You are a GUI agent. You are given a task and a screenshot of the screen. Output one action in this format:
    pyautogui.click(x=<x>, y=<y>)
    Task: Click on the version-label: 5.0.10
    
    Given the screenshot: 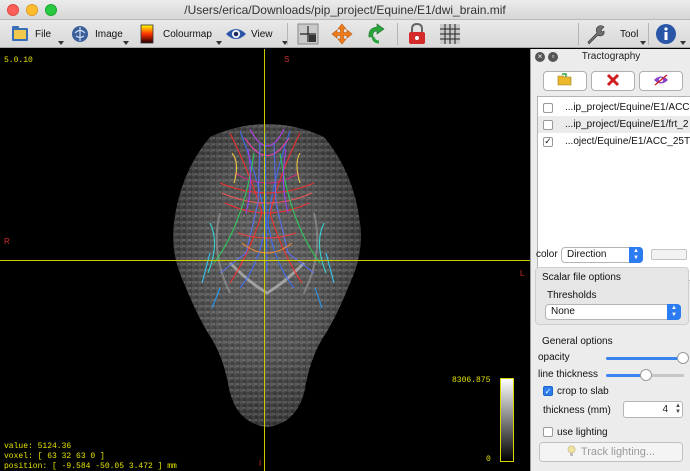 What is the action you would take?
    pyautogui.click(x=18, y=60)
    